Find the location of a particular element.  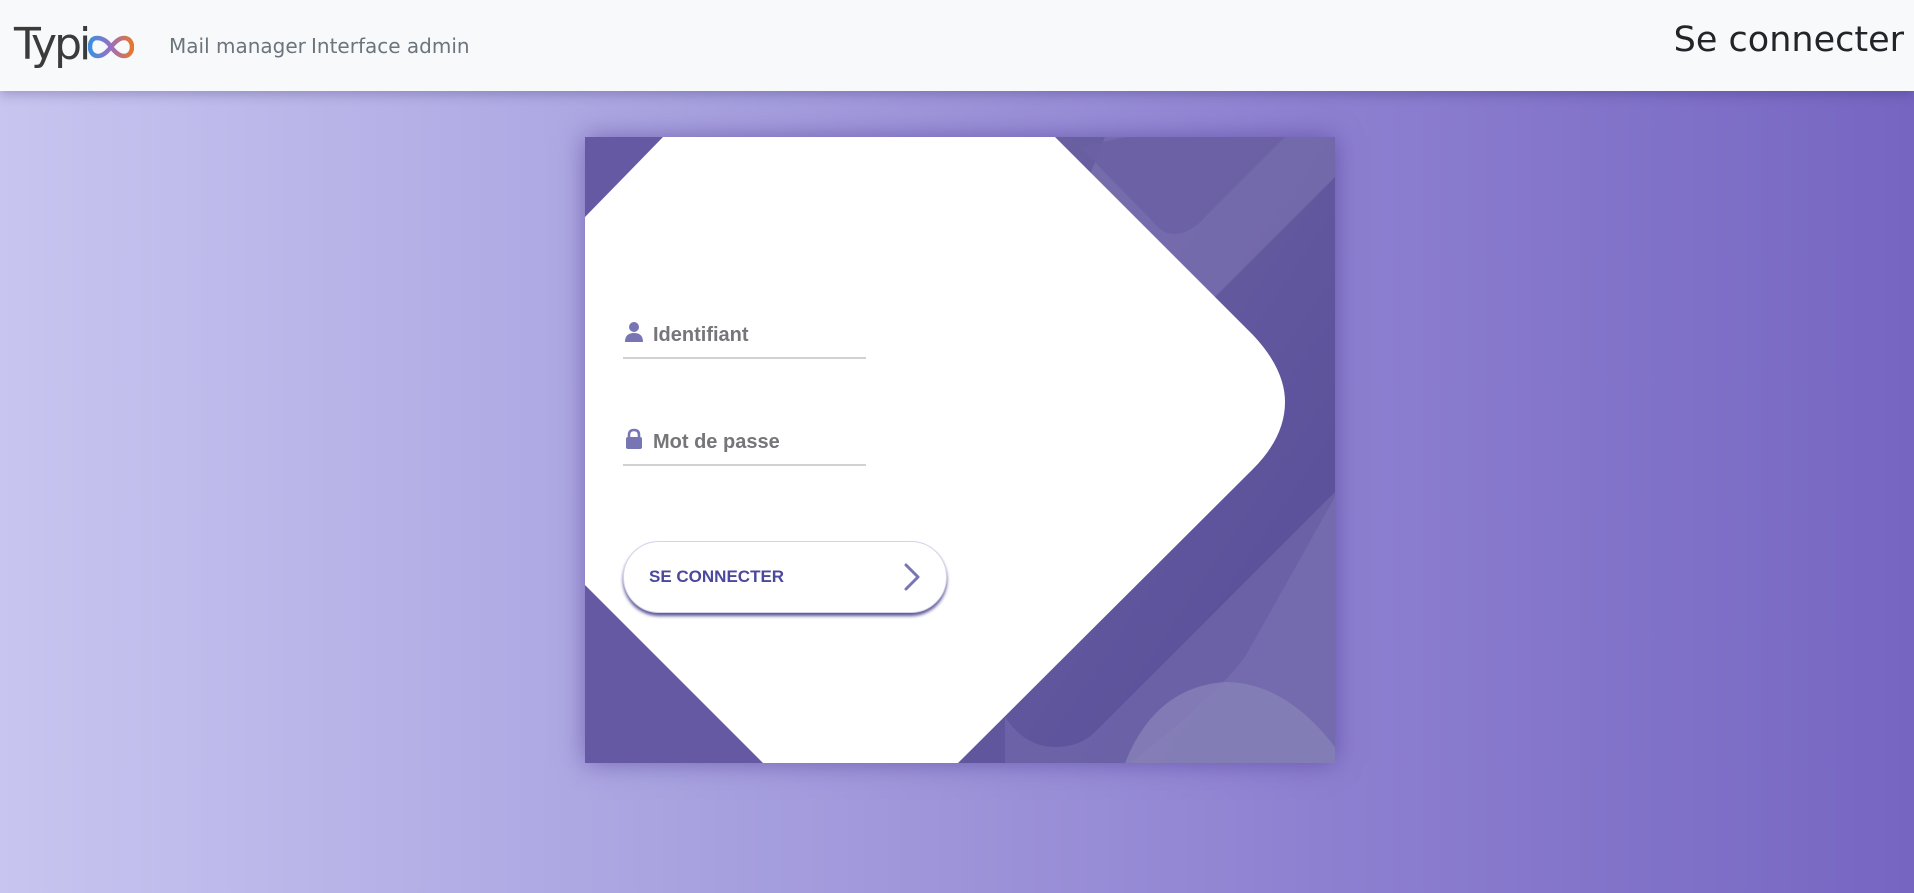

password-field is located at coordinates (744, 443).